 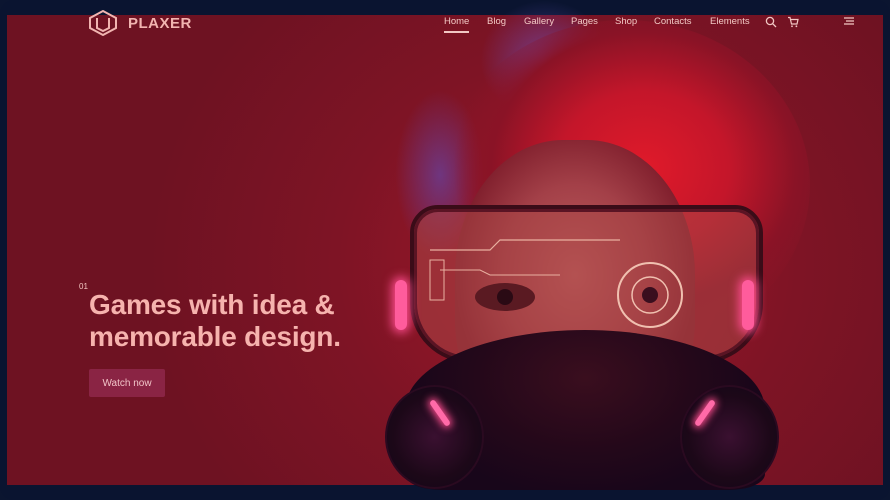 What do you see at coordinates (103, 23) in the screenshot?
I see `hexagon-shield-logo-icon` at bounding box center [103, 23].